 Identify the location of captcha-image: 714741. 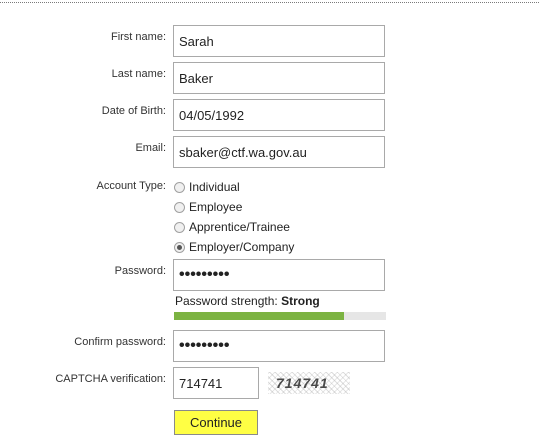
(309, 383).